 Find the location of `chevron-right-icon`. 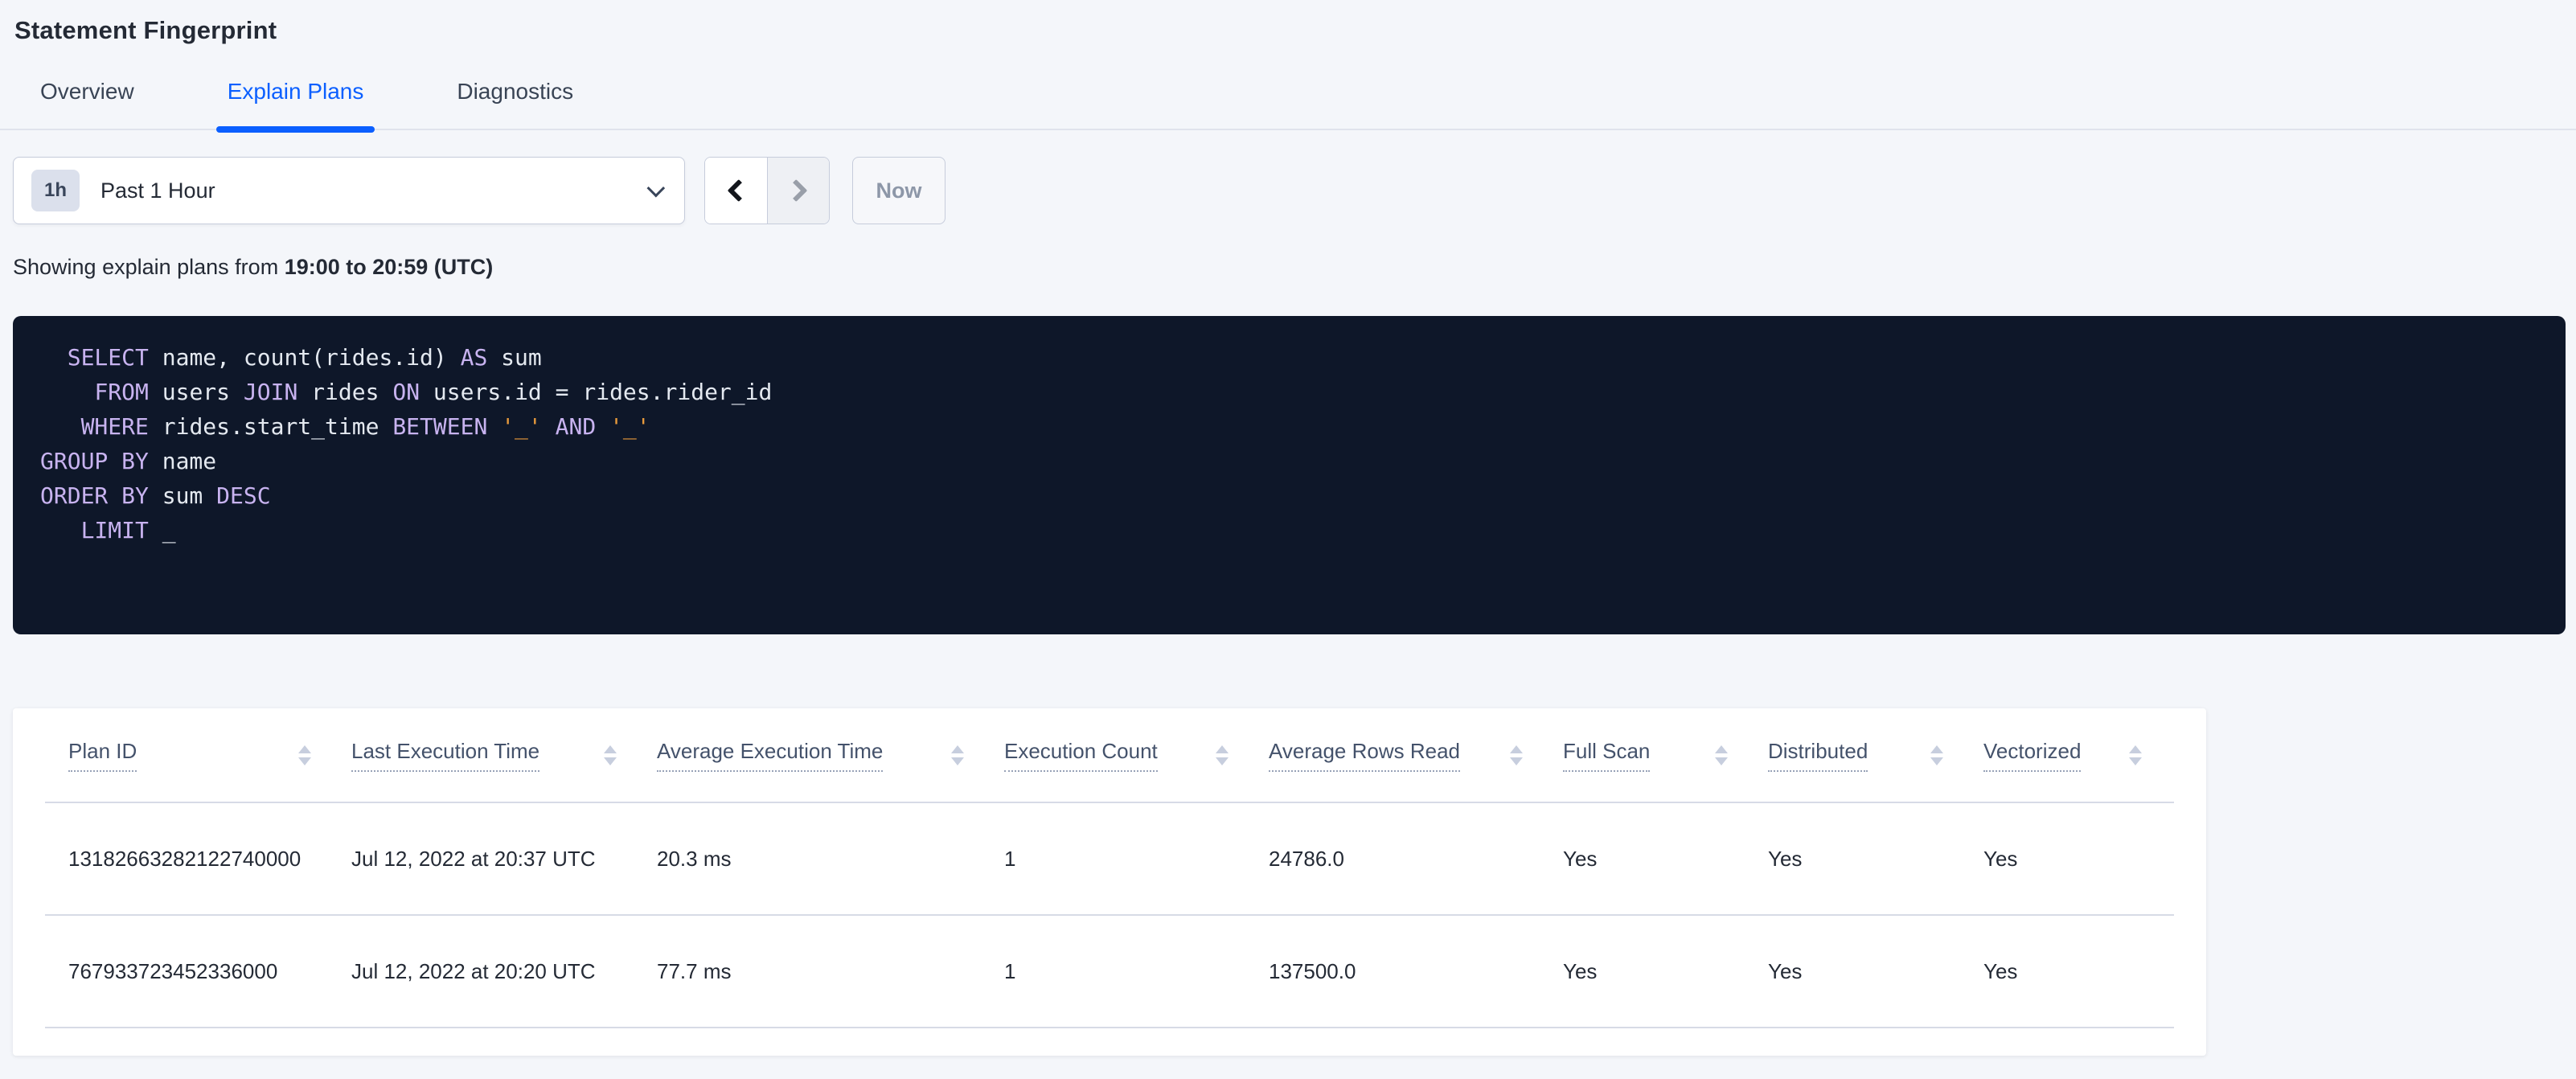

chevron-right-icon is located at coordinates (796, 190).